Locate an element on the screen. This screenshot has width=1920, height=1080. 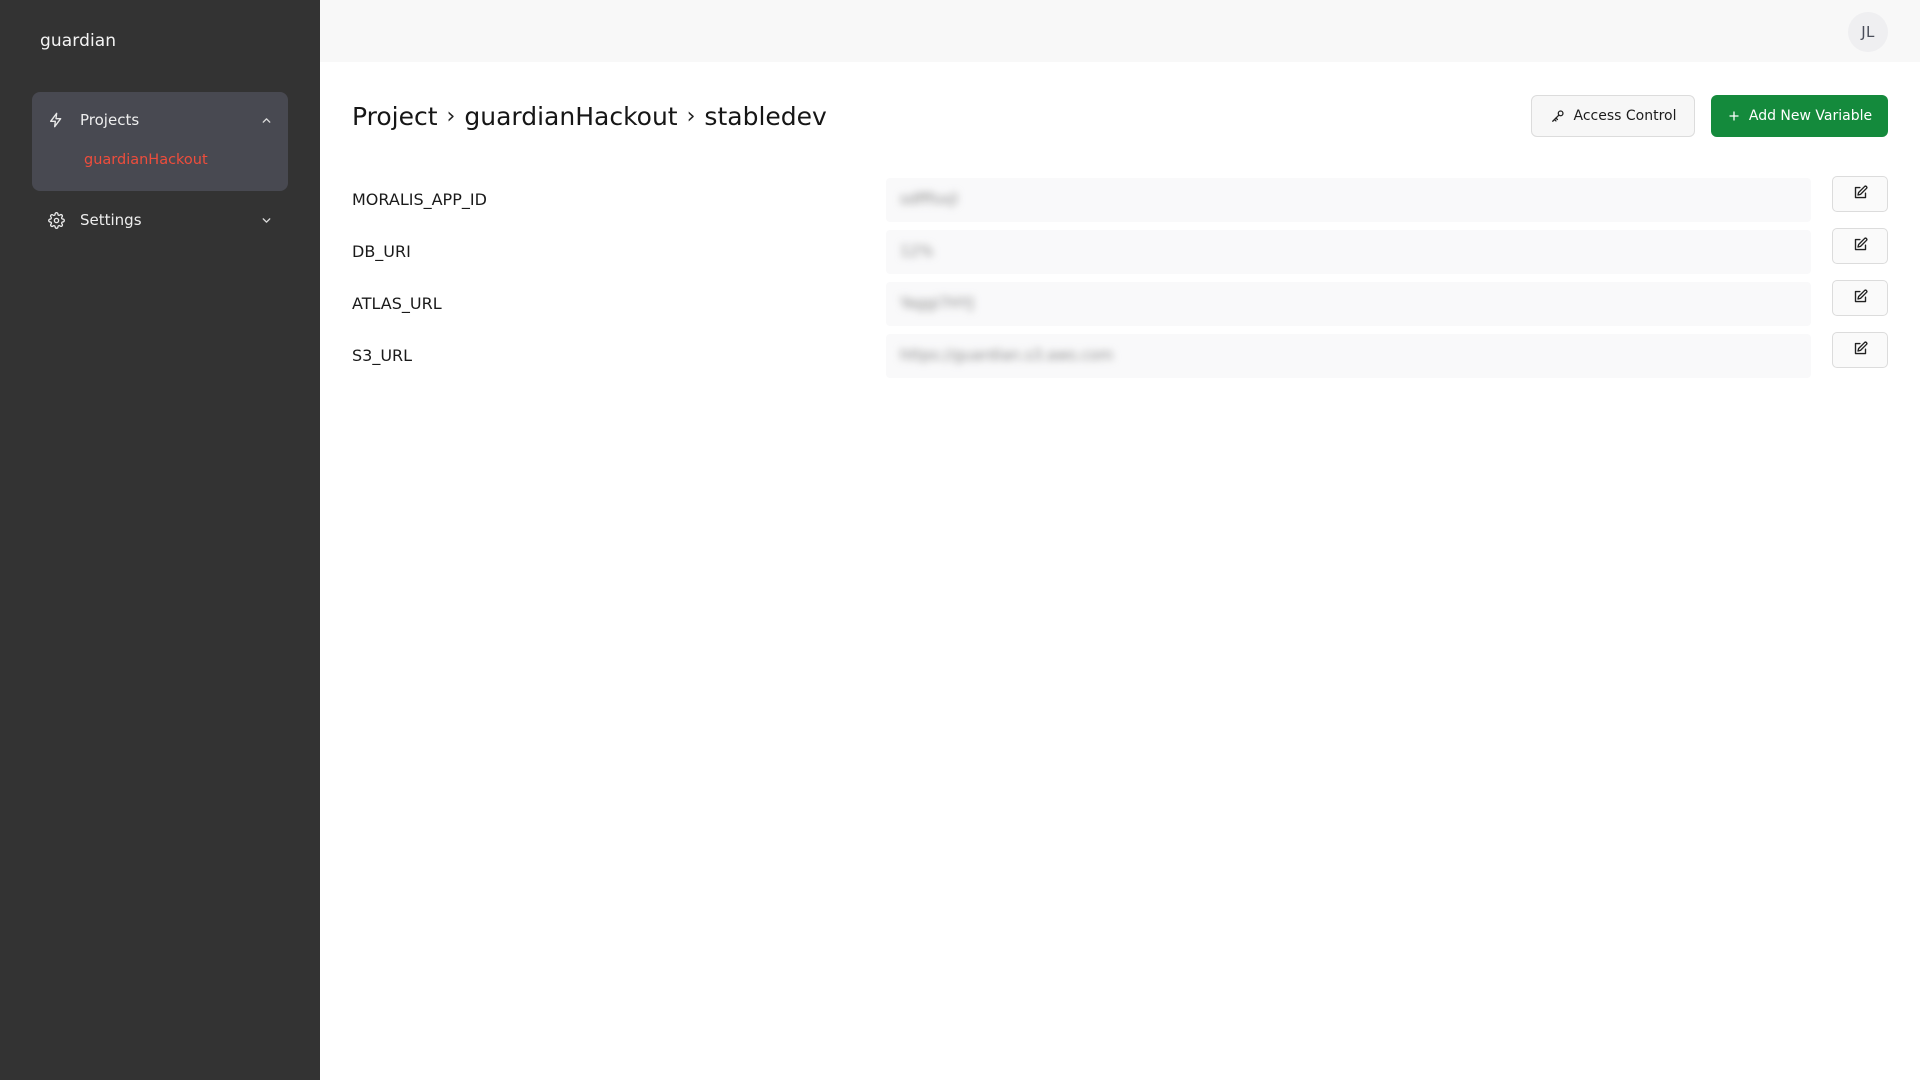
variable-name: MORALIS_APP_ID is located at coordinates (419, 199).